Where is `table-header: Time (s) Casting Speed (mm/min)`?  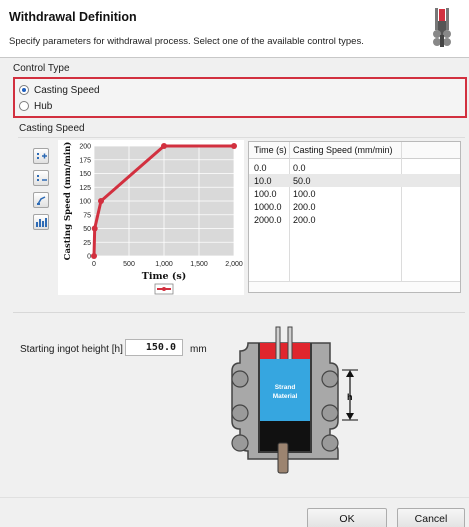
table-header: Time (s) Casting Speed (mm/min) is located at coordinates (354, 150).